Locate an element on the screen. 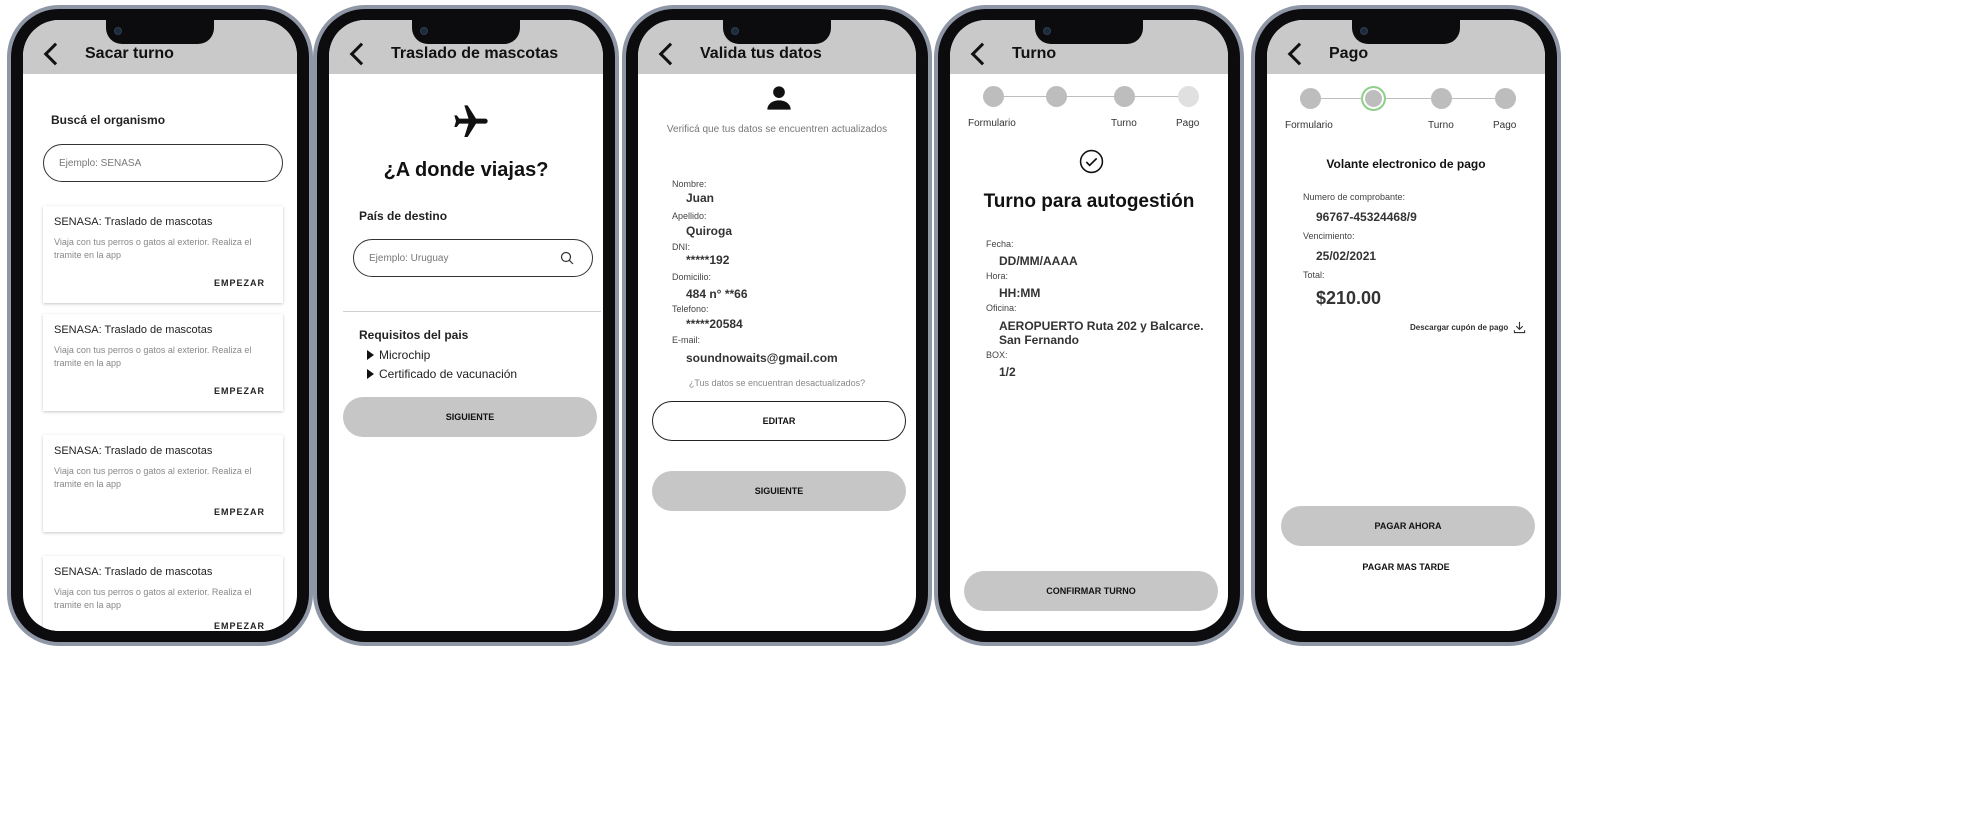 This screenshot has height=821, width=1973. page-title: Valida tus datos is located at coordinates (761, 53).